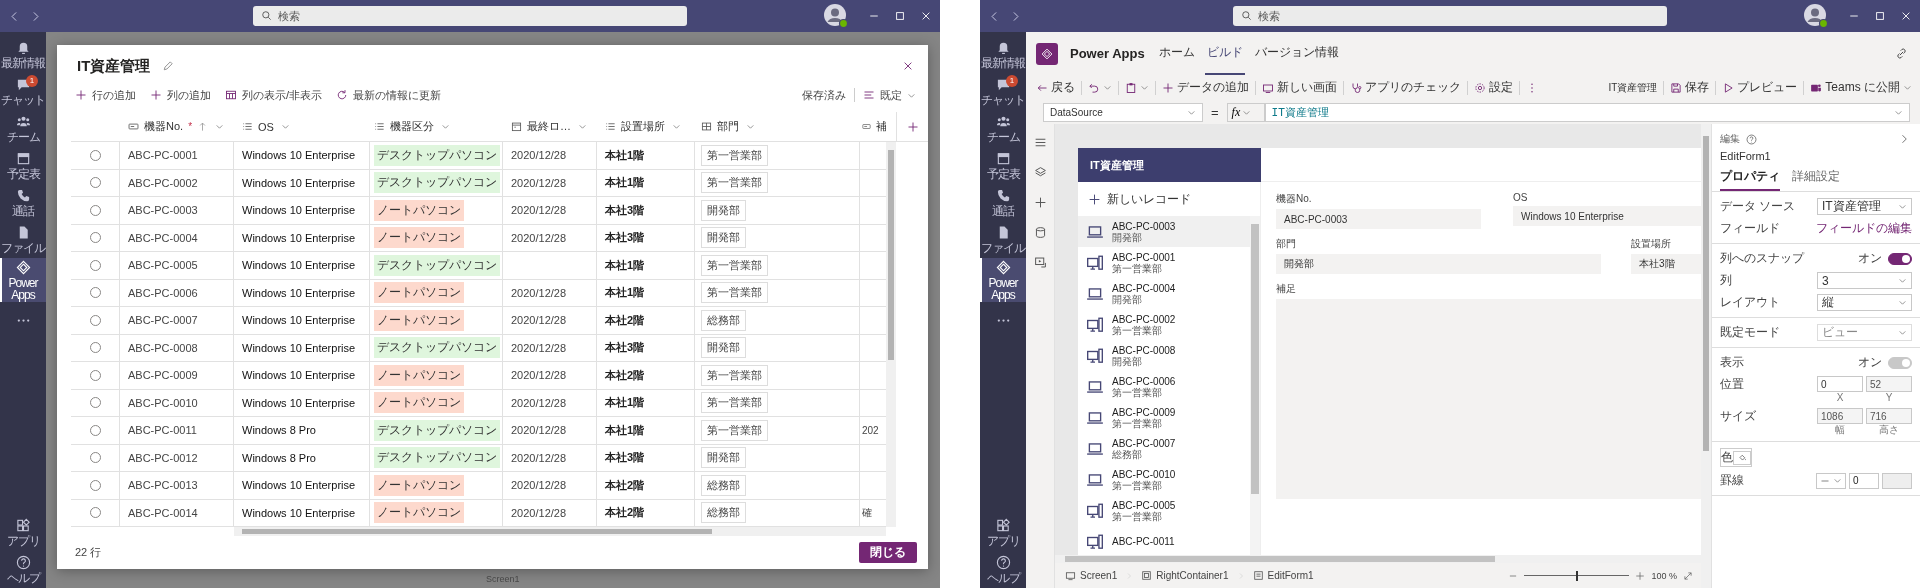 The height and width of the screenshot is (588, 1920). What do you see at coordinates (1091, 575) in the screenshot?
I see `breadcrumb: Screen1` at bounding box center [1091, 575].